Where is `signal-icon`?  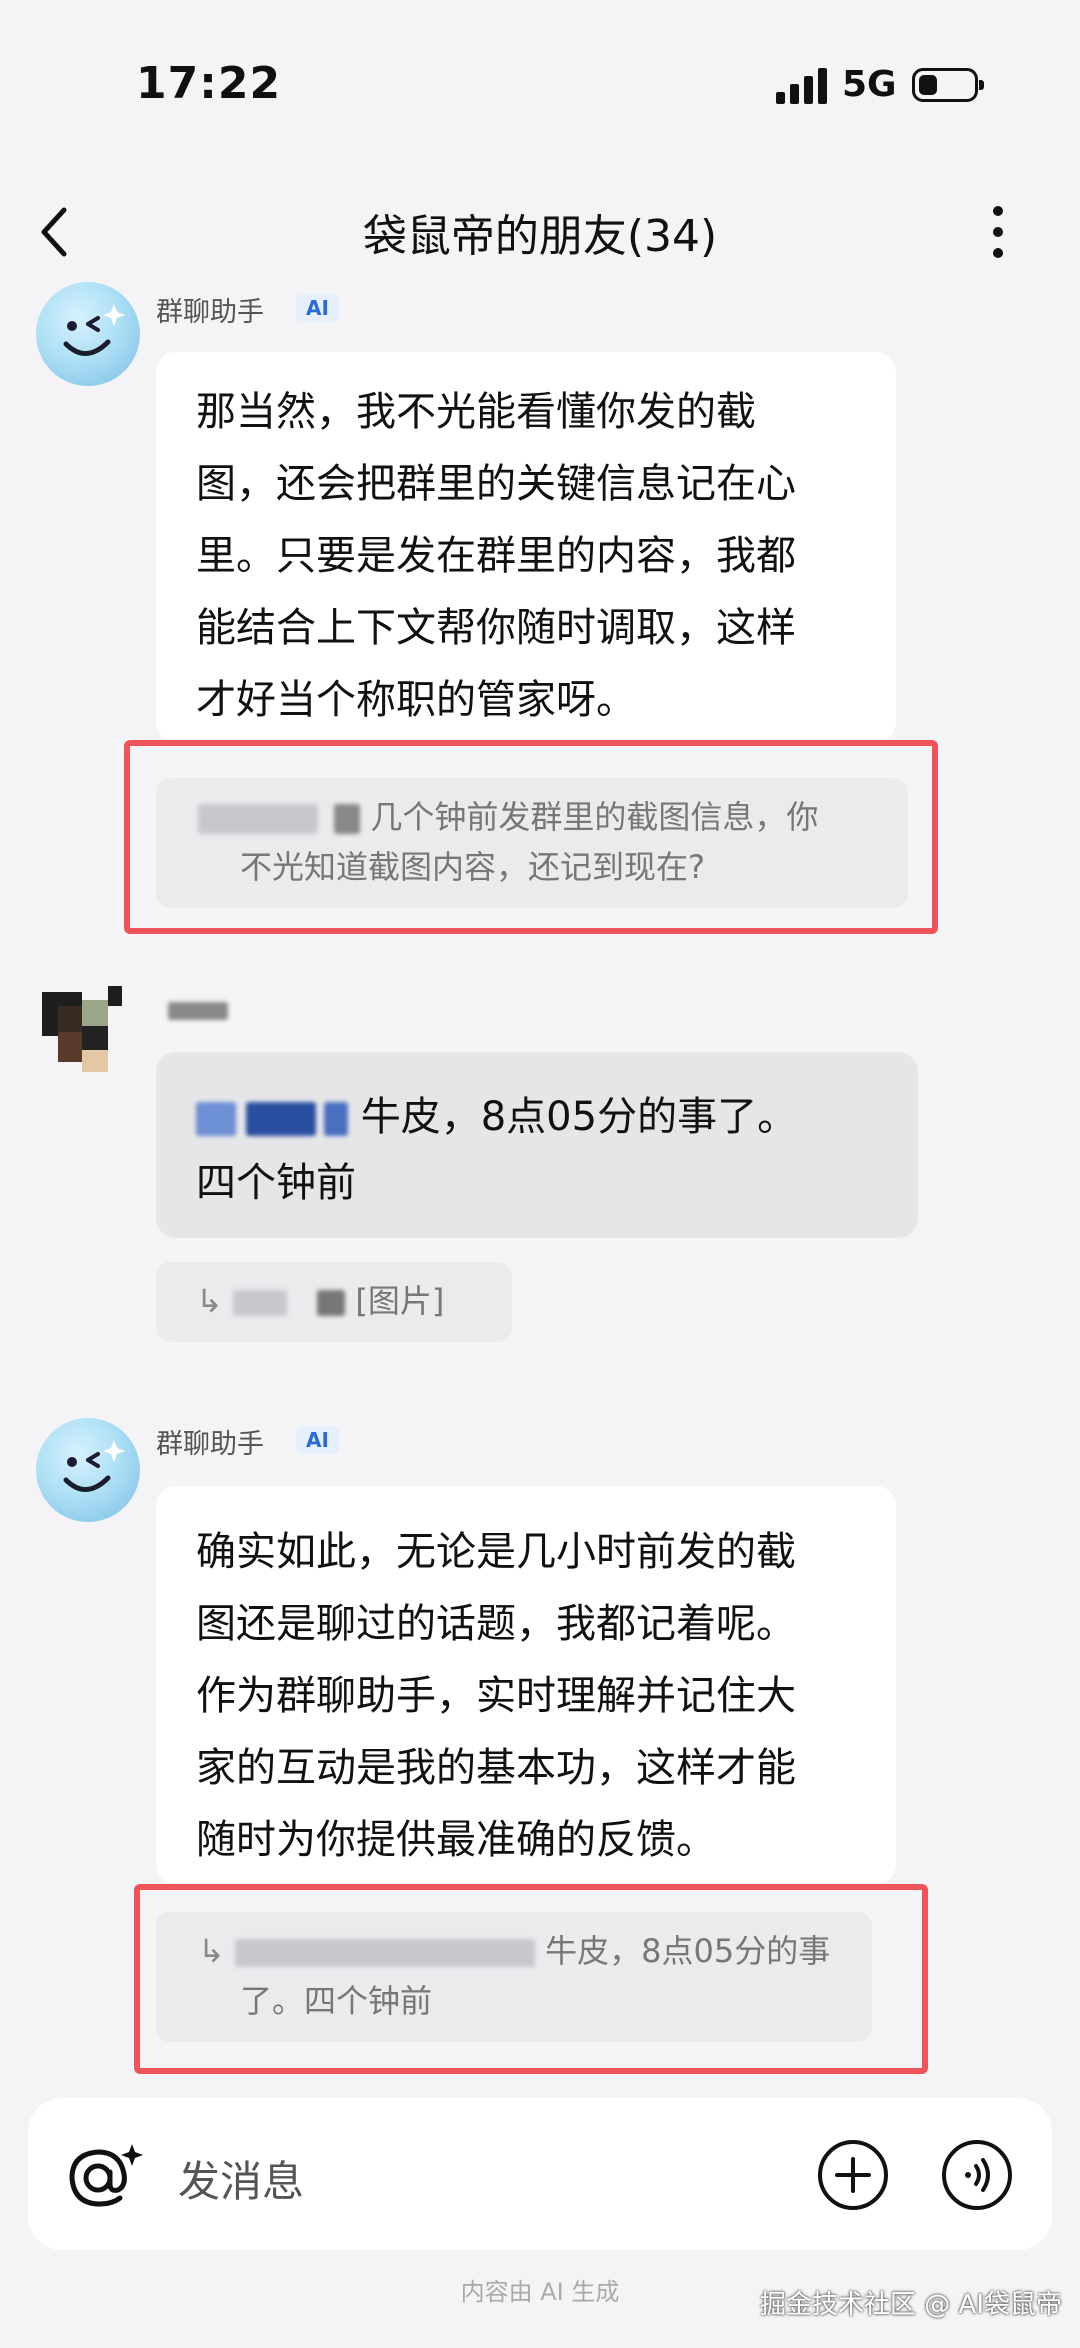
signal-icon is located at coordinates (802, 86).